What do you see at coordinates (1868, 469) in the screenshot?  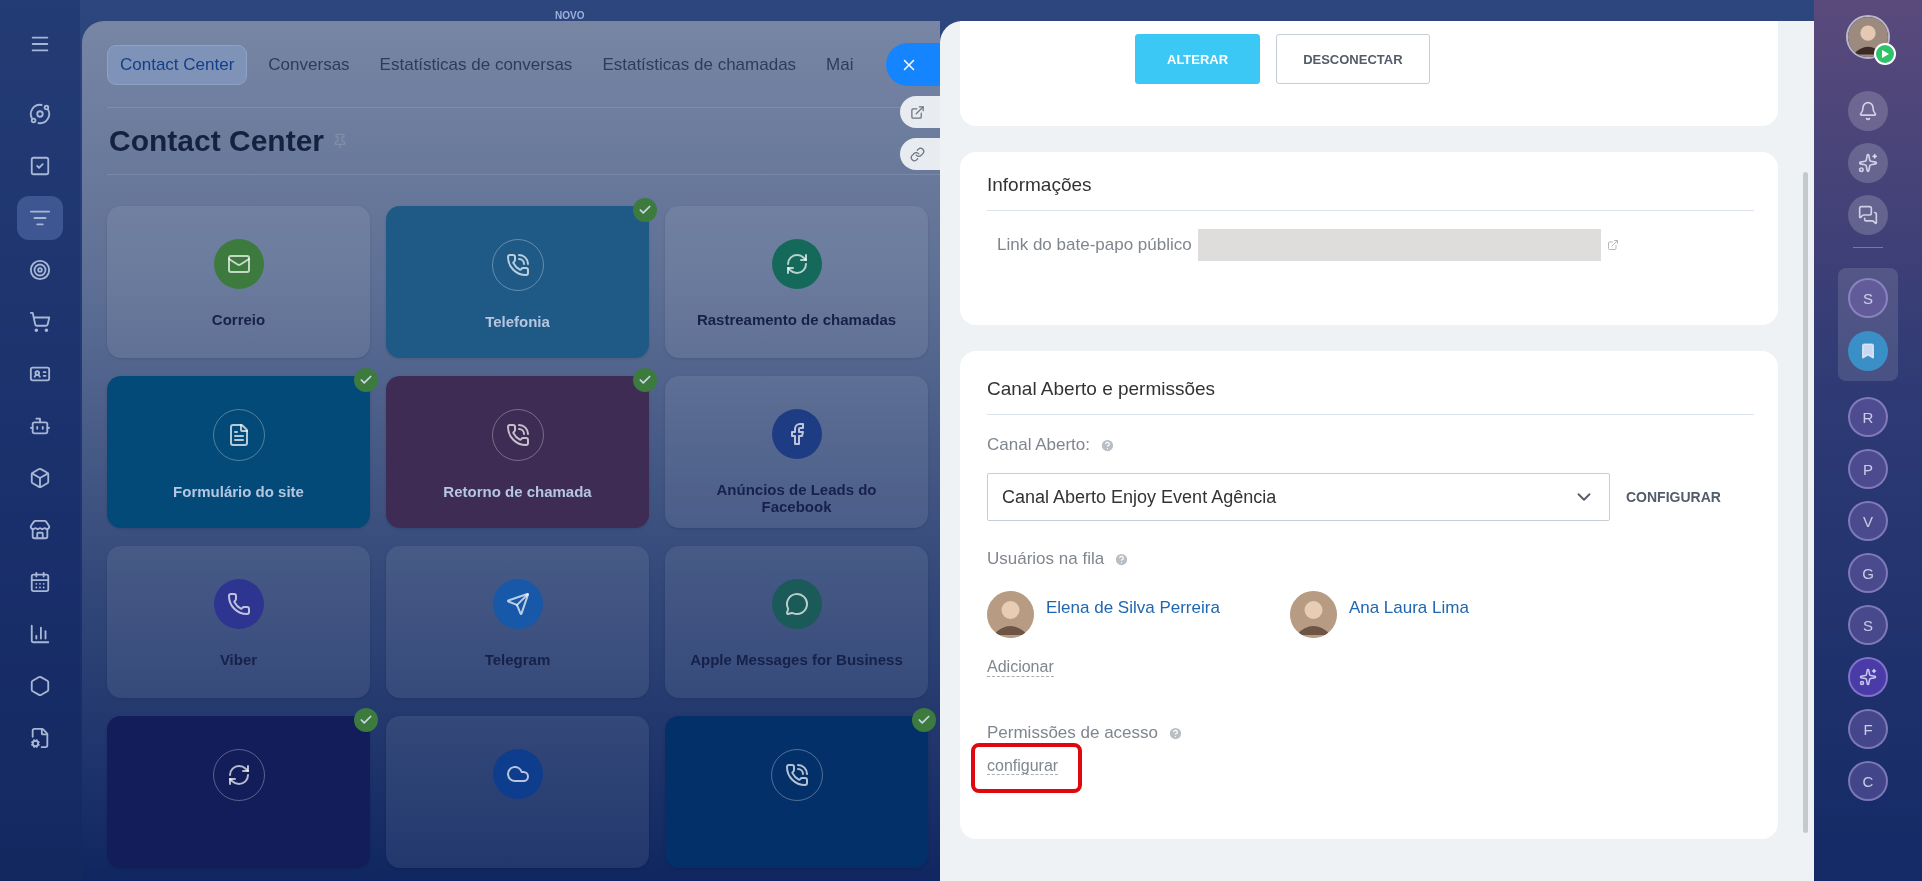 I see `chat-avatar: P` at bounding box center [1868, 469].